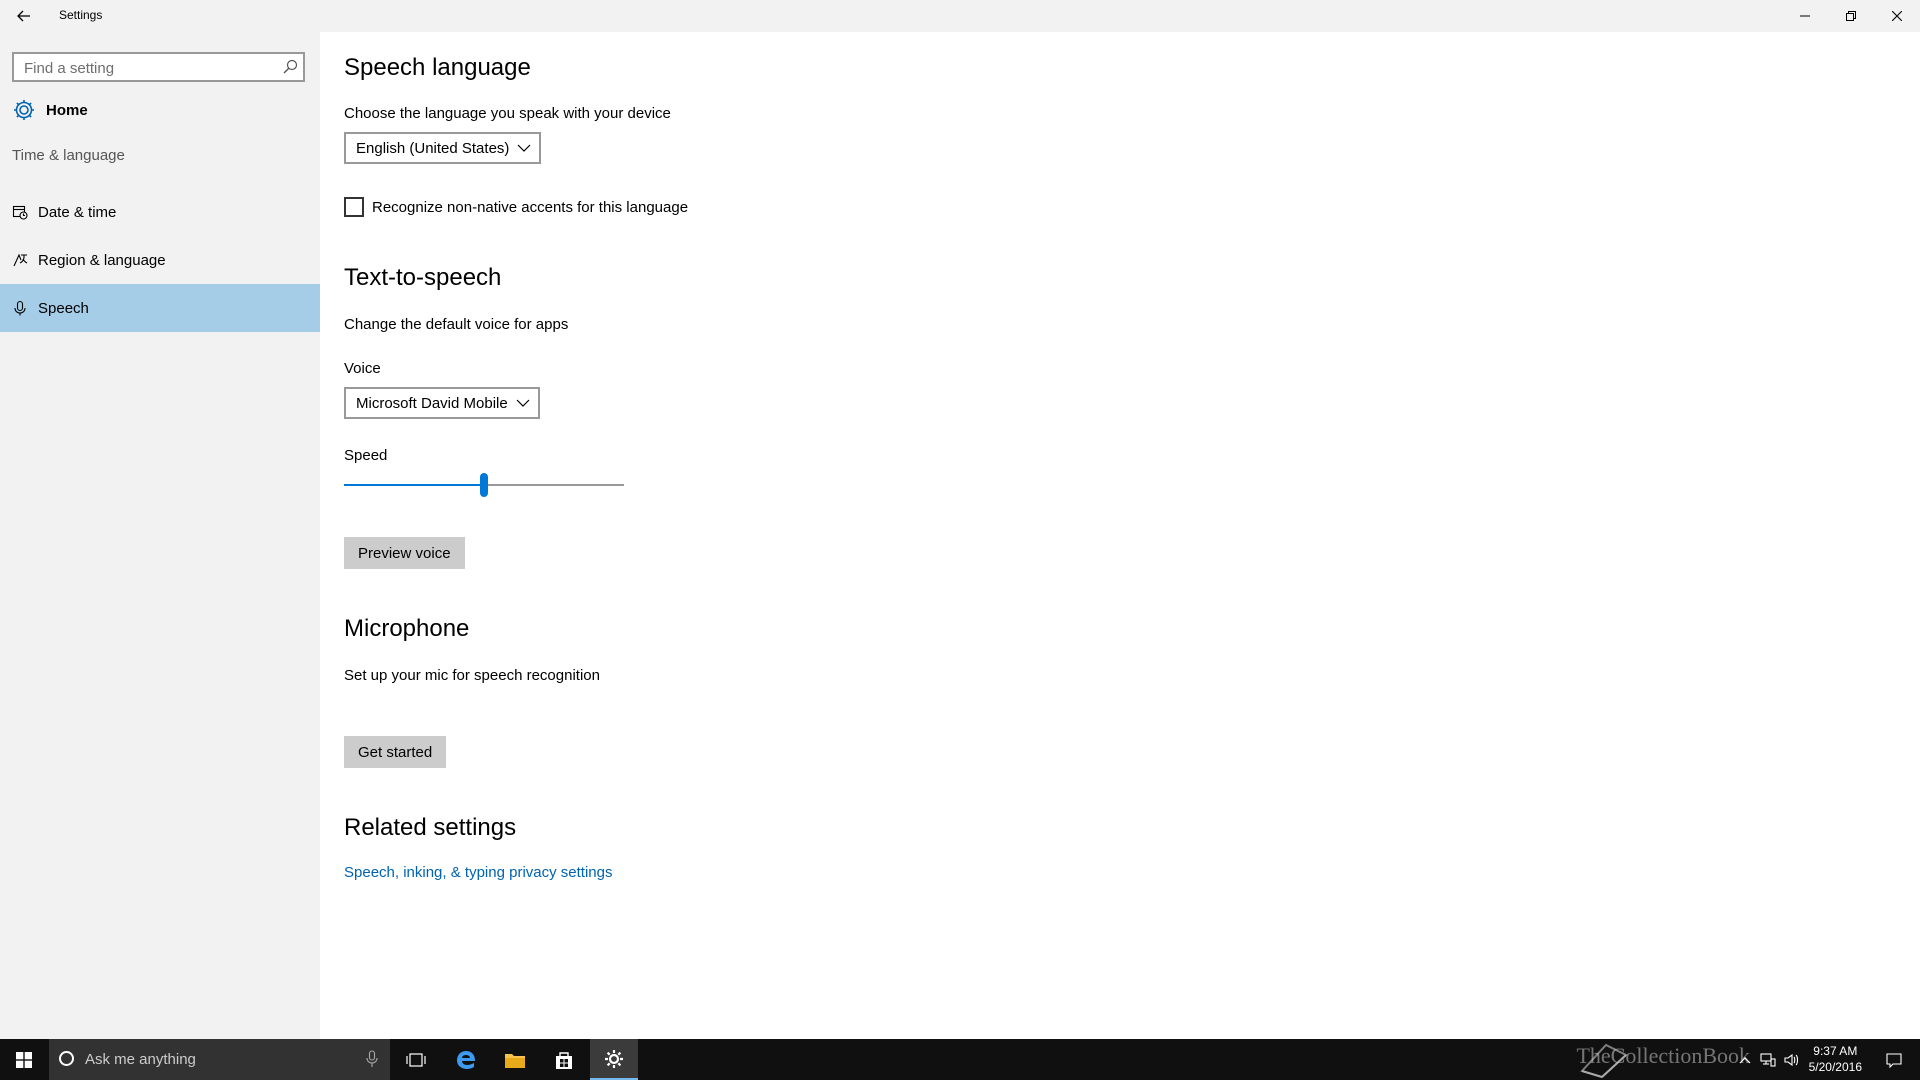 The width and height of the screenshot is (1920, 1080). I want to click on text-to-speech-heading: Text-to-speech, so click(423, 277).